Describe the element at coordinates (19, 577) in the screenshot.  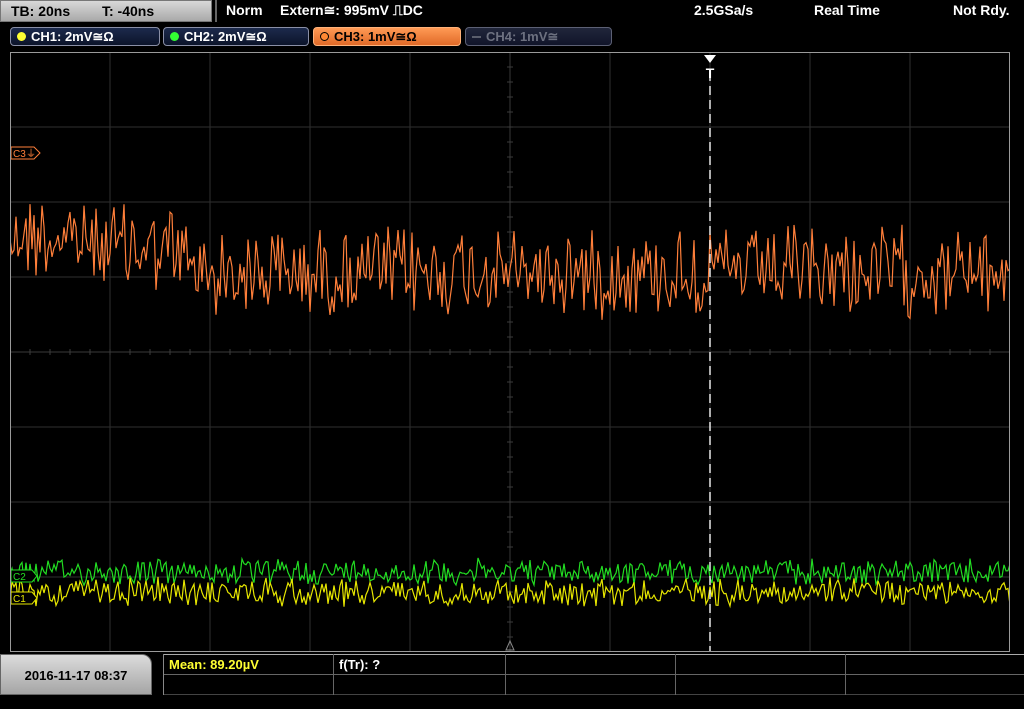
I see `channel-2-marker-label: C2` at that location.